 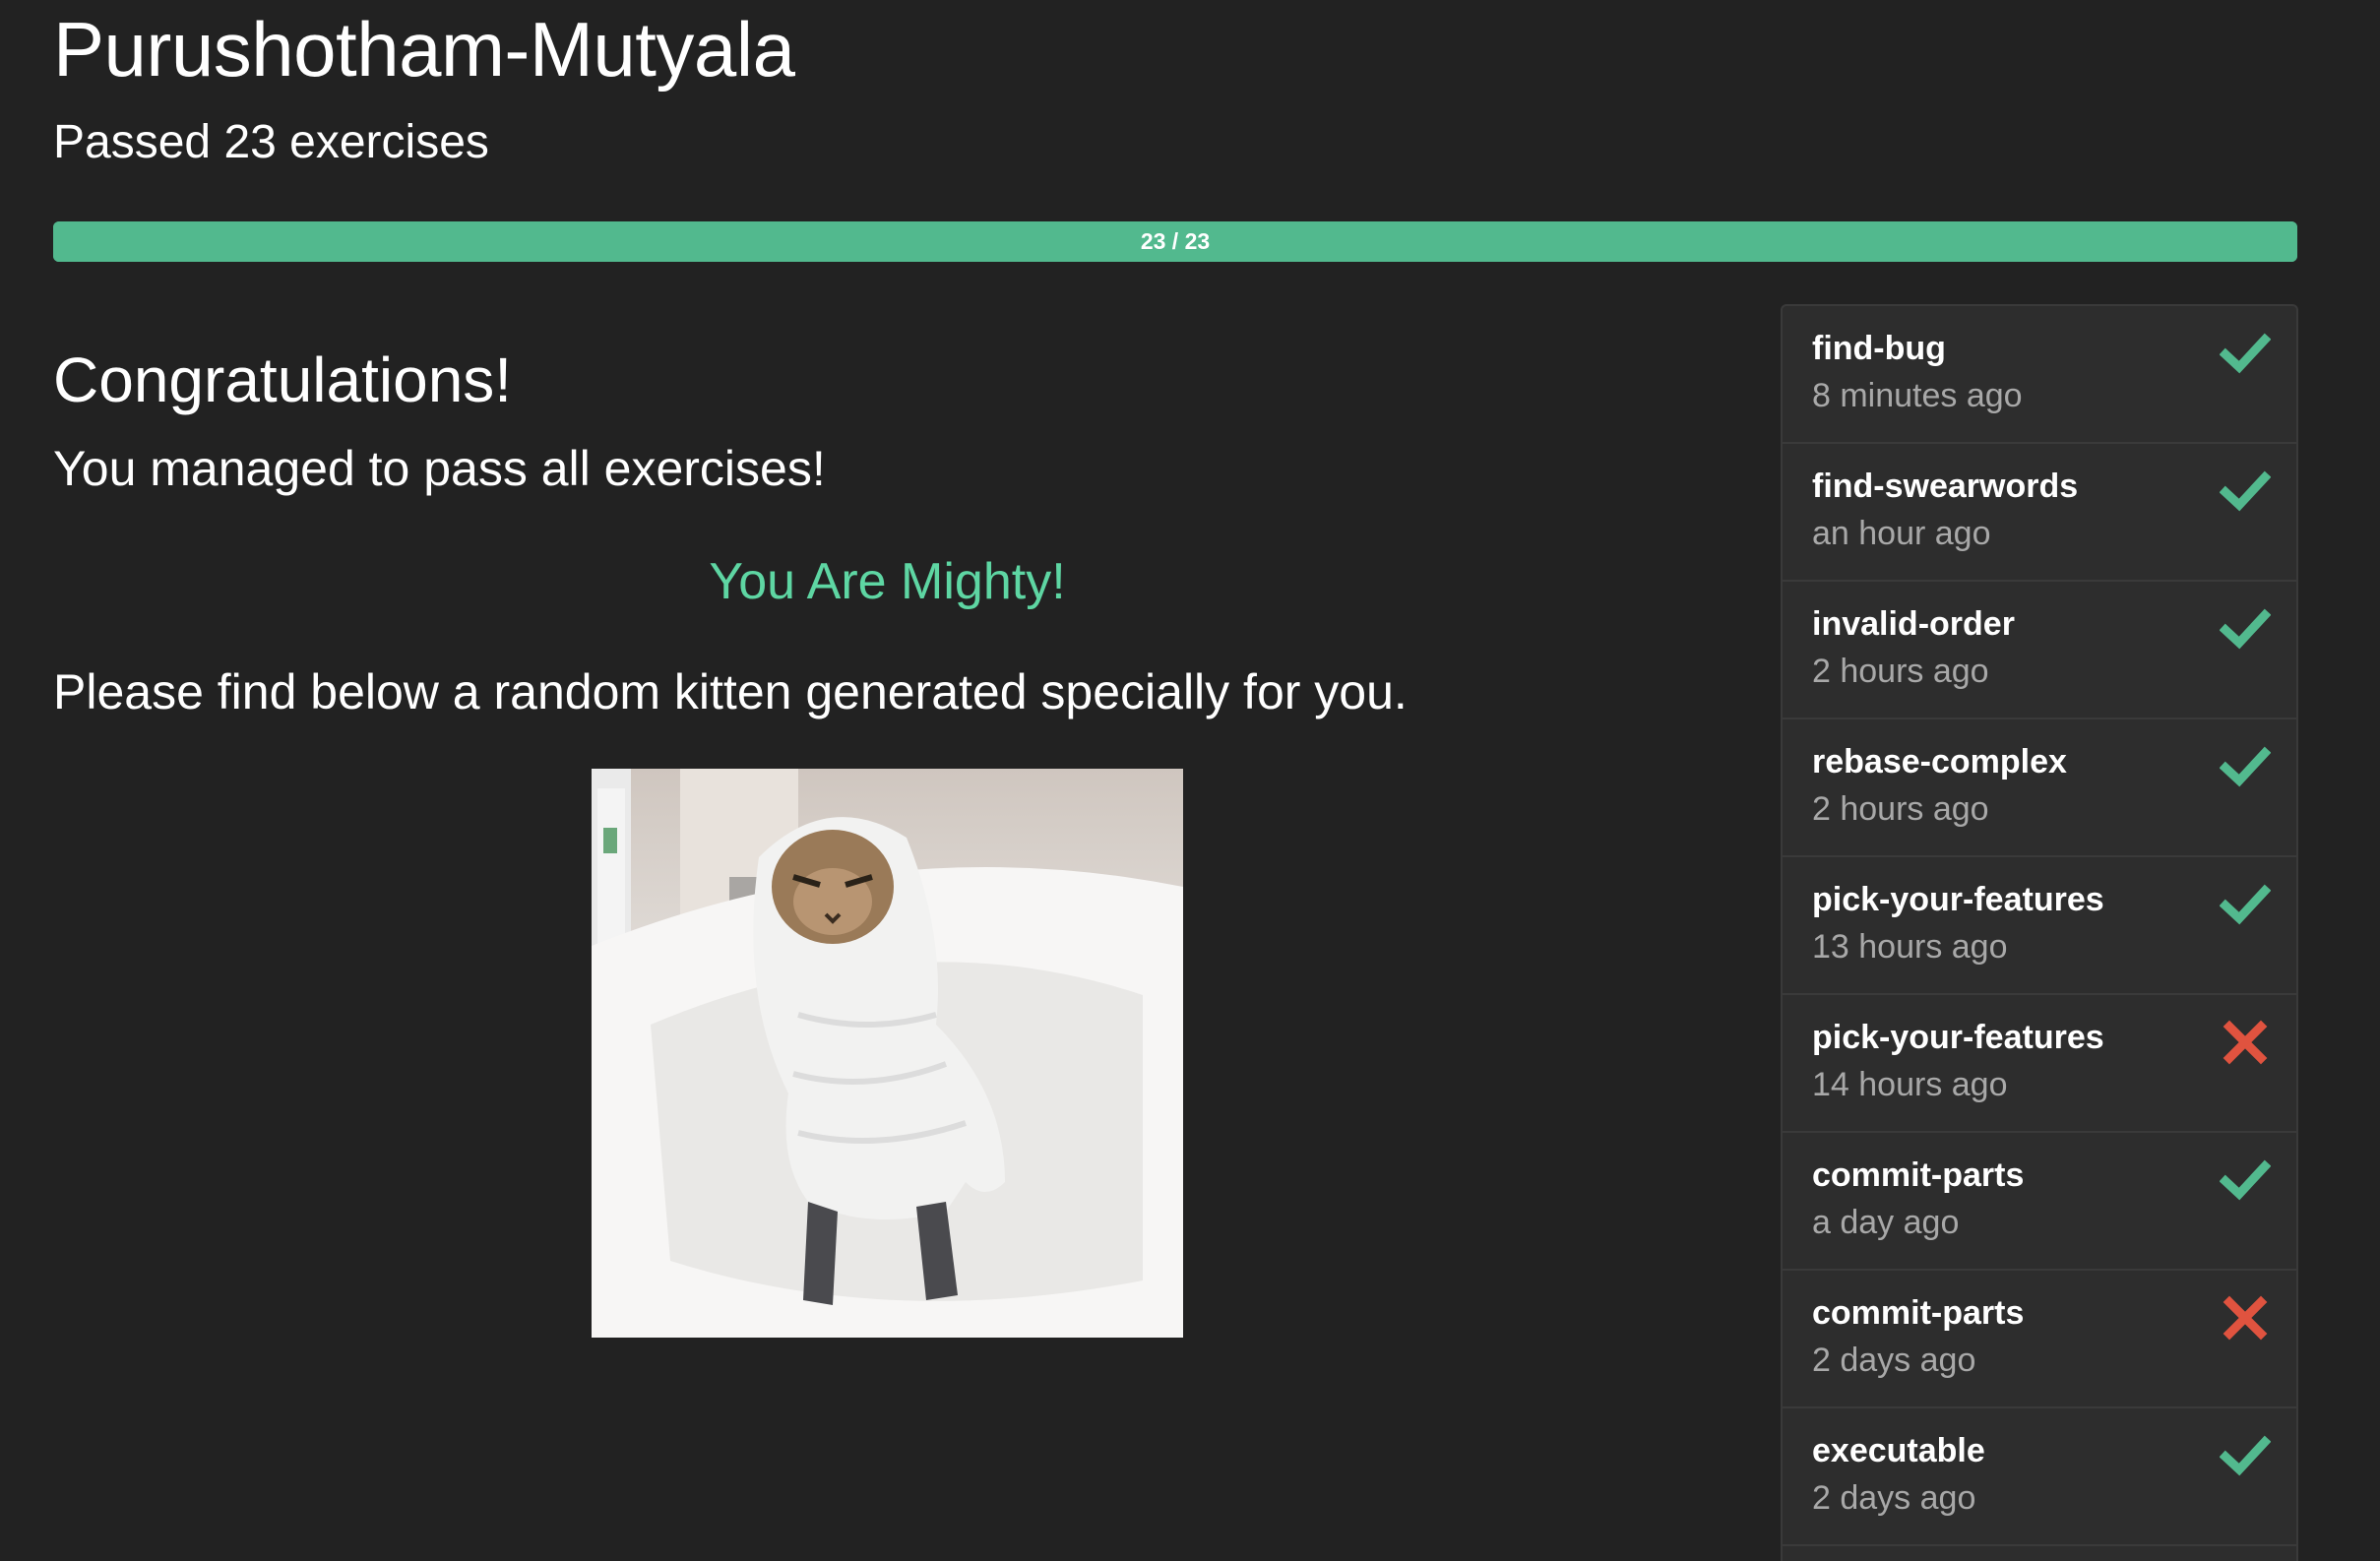 I want to click on success-message: You managed to pass all exercises!, so click(x=439, y=468).